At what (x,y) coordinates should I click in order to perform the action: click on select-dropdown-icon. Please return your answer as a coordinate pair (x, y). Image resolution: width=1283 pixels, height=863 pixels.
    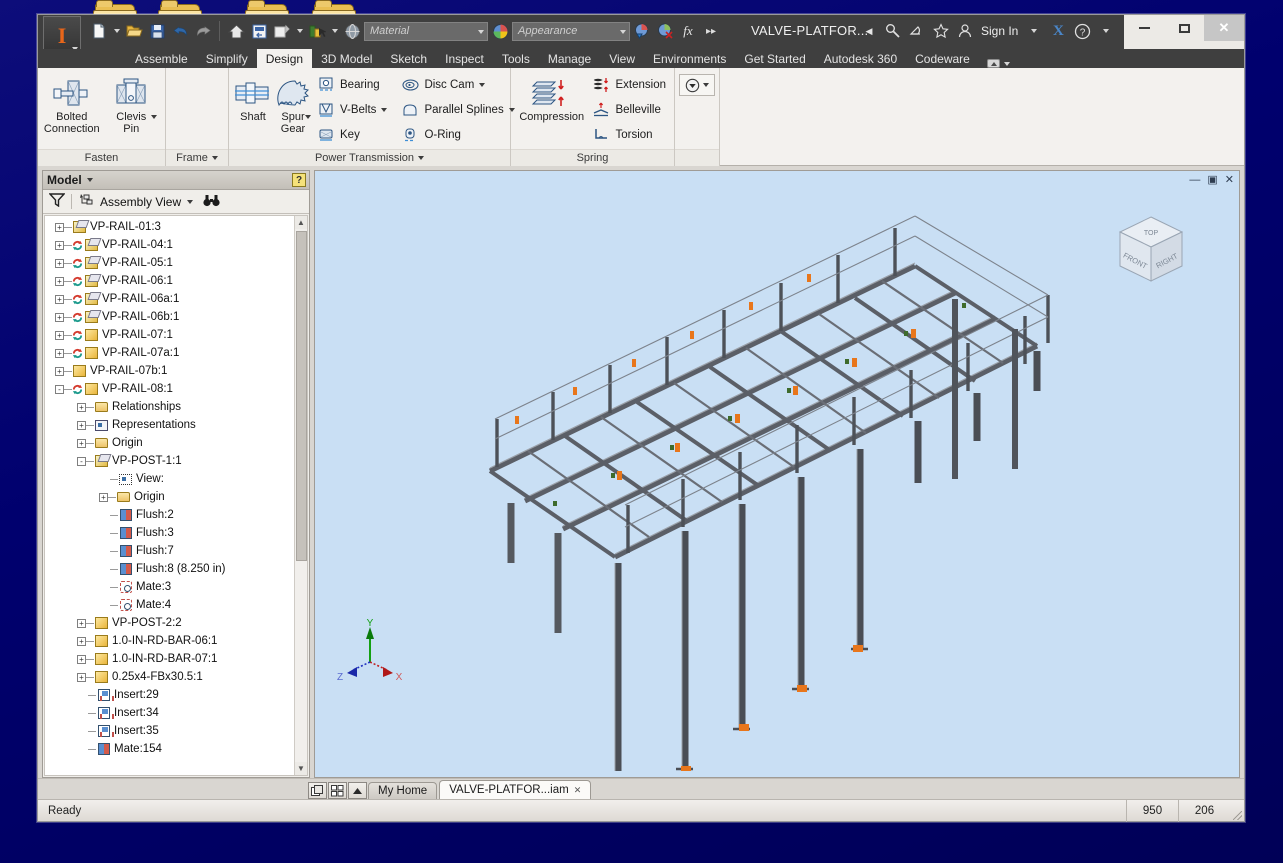
    Looking at the image, I should click on (334, 31).